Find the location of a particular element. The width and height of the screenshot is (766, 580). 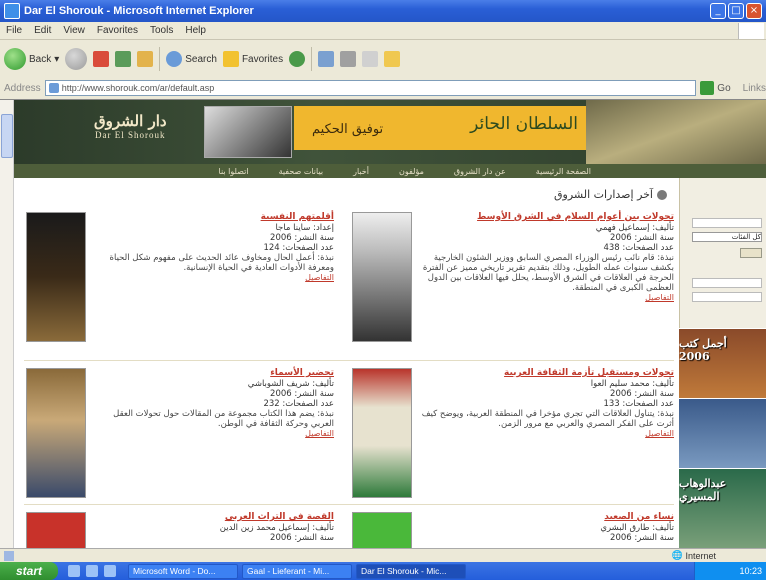

forward-arrow-icon is located at coordinates (76, 59).